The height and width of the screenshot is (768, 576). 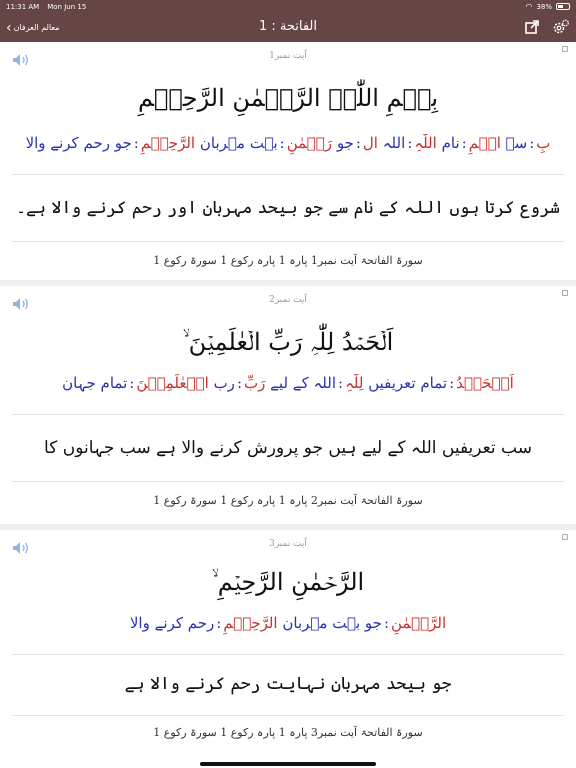 What do you see at coordinates (408, 383) in the screenshot?
I see `word-urdu: تمام تعریفیں` at bounding box center [408, 383].